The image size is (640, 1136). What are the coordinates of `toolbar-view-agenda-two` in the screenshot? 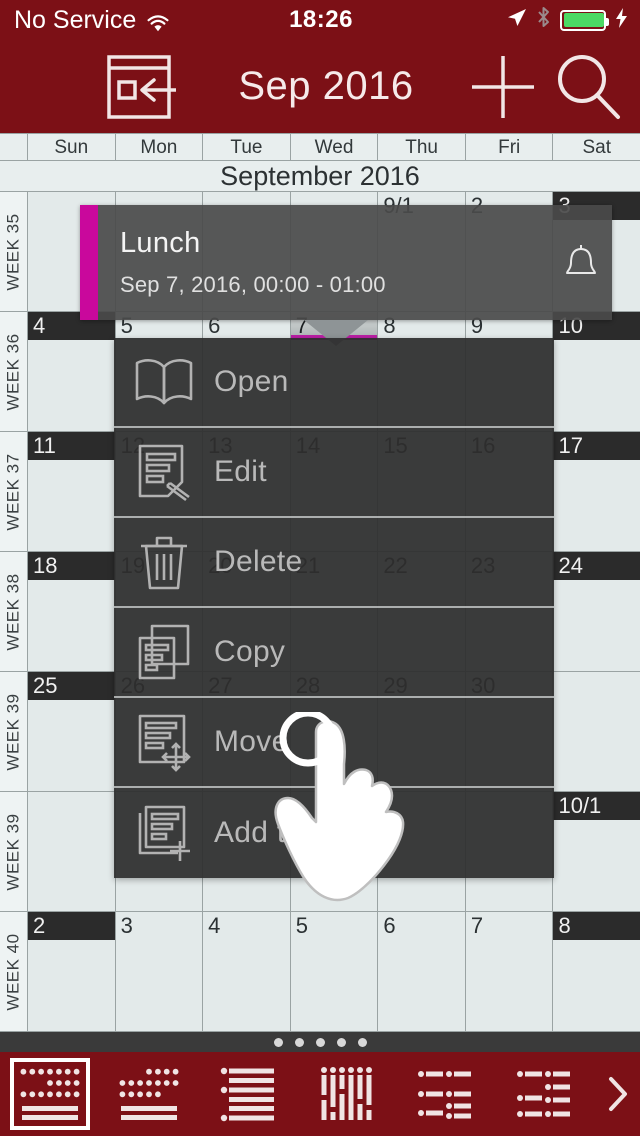 It's located at (446, 1094).